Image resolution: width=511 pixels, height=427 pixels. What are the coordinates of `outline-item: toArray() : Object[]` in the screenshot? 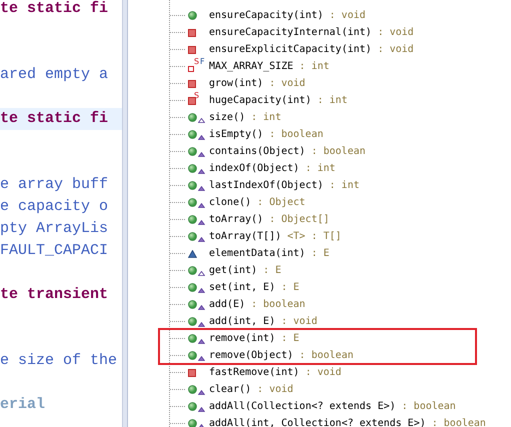 It's located at (269, 219).